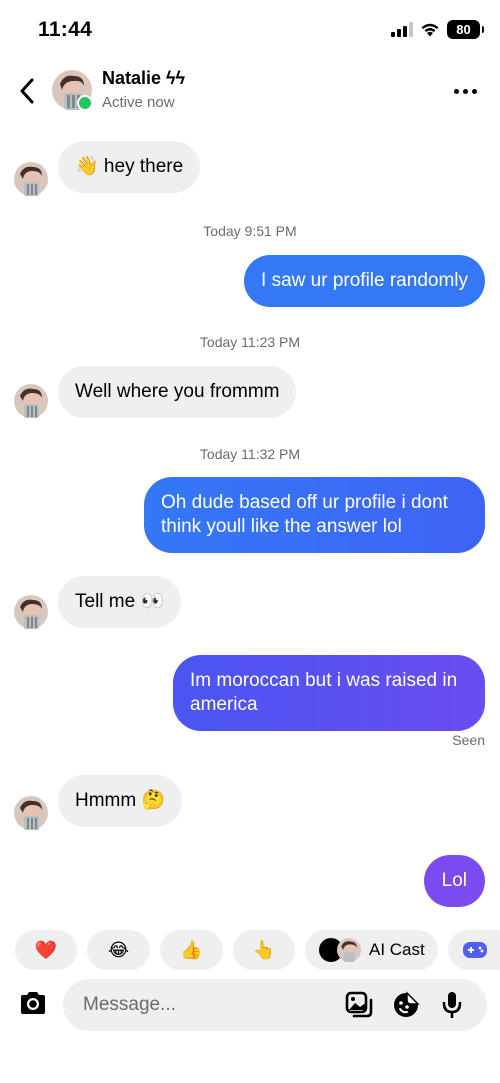 The height and width of the screenshot is (1083, 500). What do you see at coordinates (250, 454) in the screenshot?
I see `message-timestamp: Today 11:32 PM` at bounding box center [250, 454].